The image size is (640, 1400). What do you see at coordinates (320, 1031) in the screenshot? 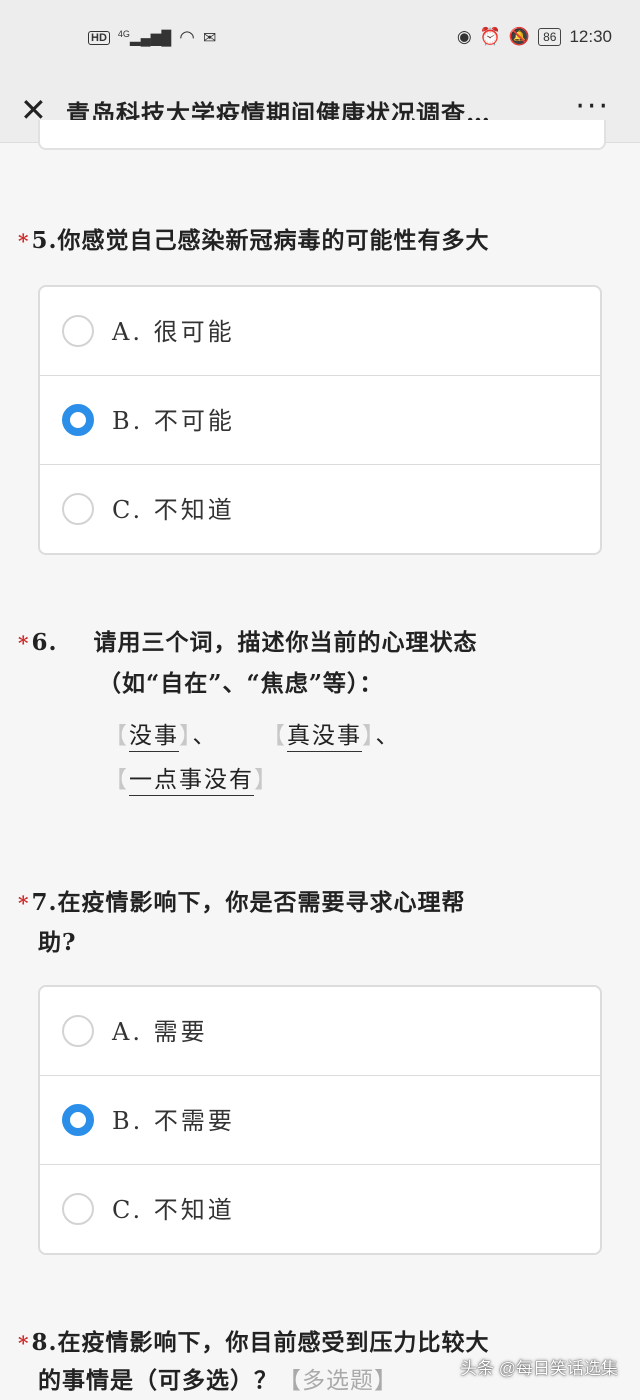
I see `option-a: A. 需要` at bounding box center [320, 1031].